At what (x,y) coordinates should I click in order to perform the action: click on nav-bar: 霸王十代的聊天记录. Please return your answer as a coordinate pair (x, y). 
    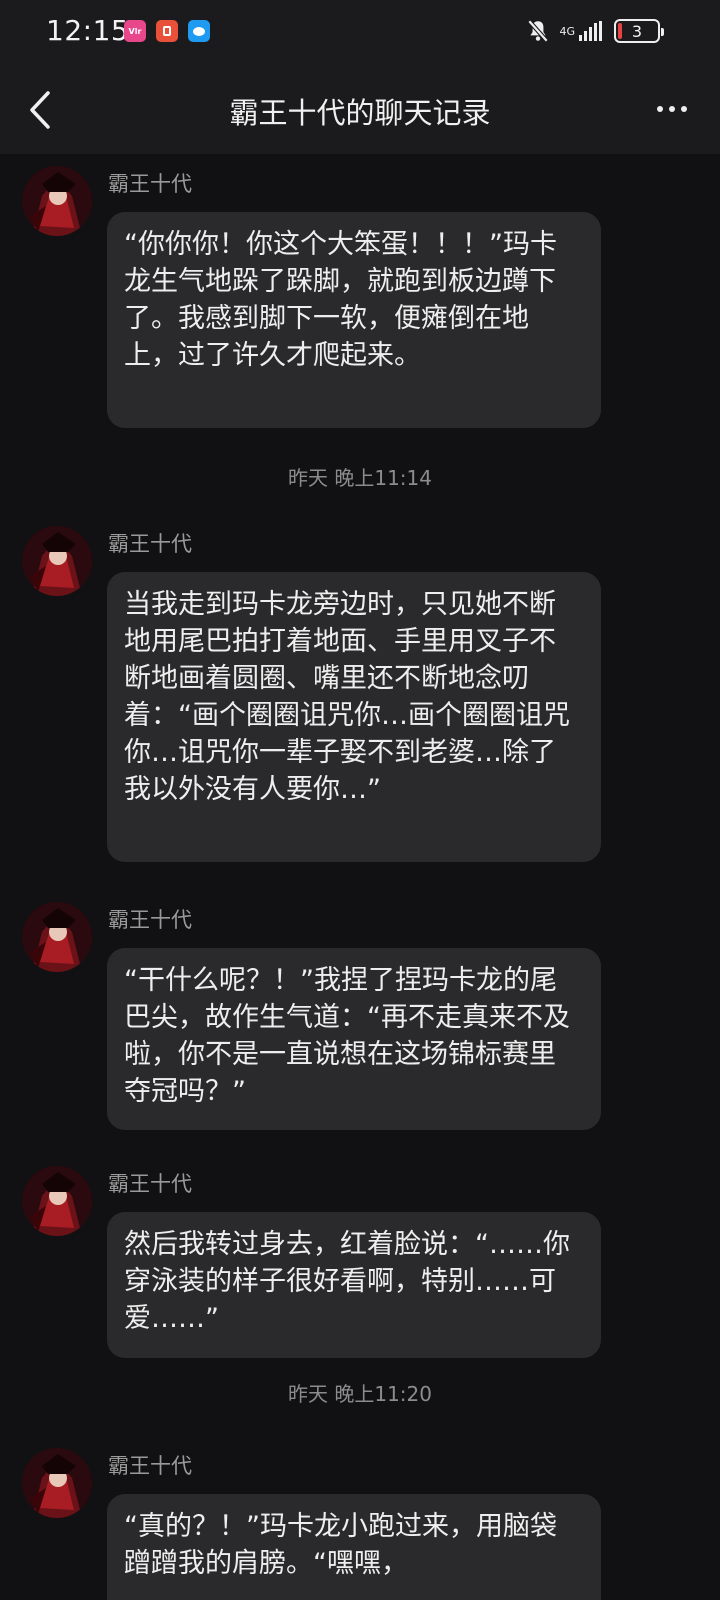
    Looking at the image, I should click on (360, 109).